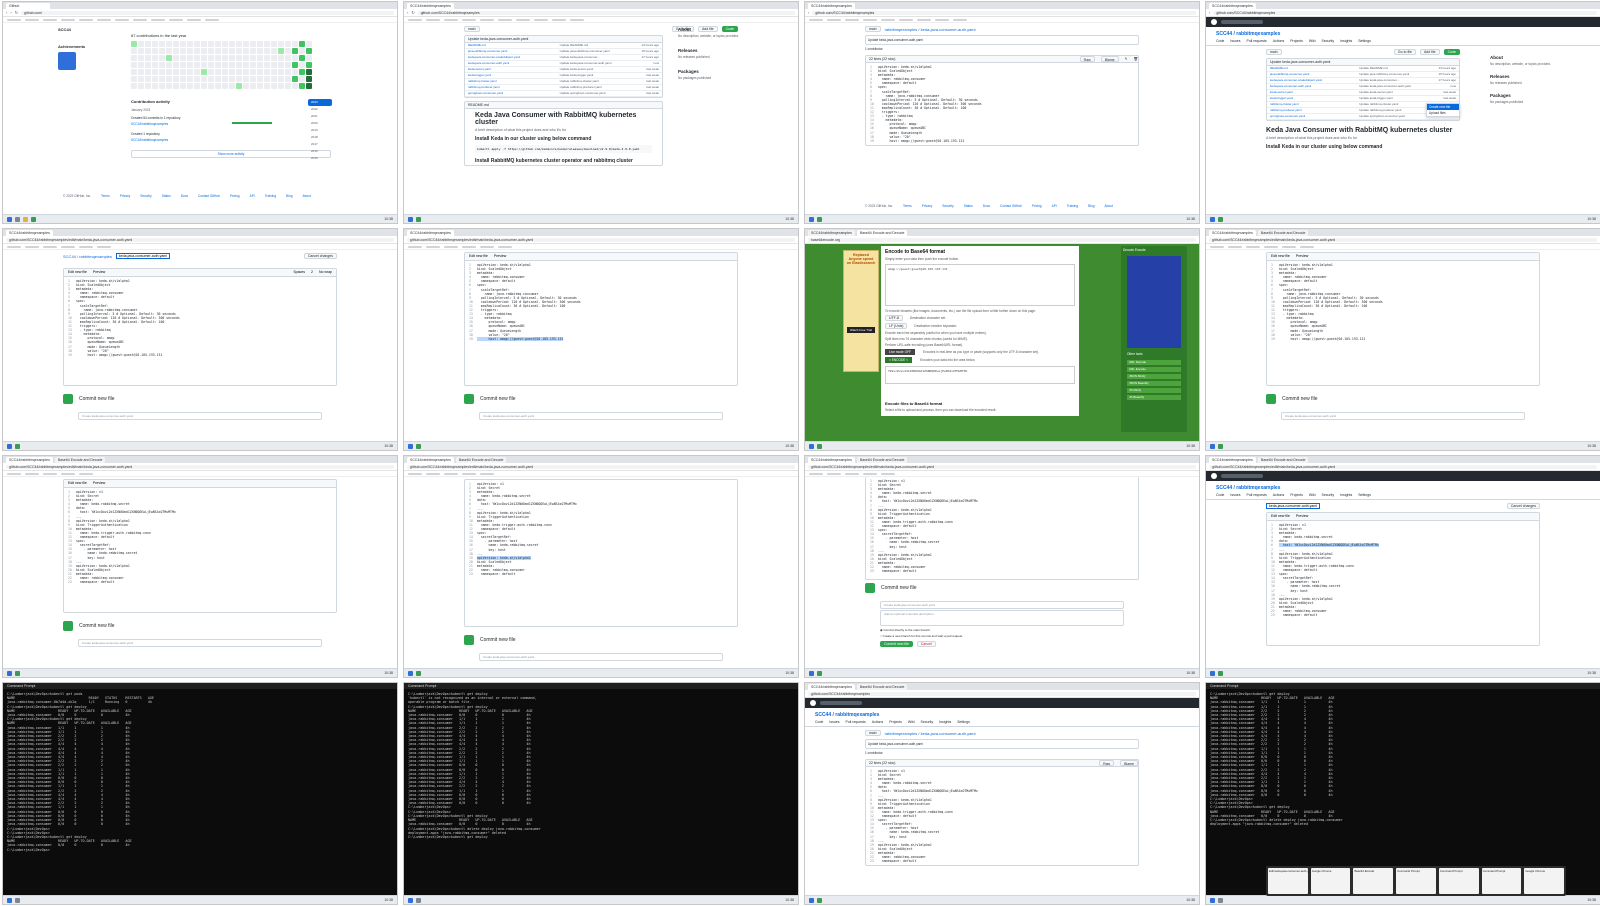  Describe the element at coordinates (184, 196) in the screenshot. I see `footer-link: Docs` at that location.